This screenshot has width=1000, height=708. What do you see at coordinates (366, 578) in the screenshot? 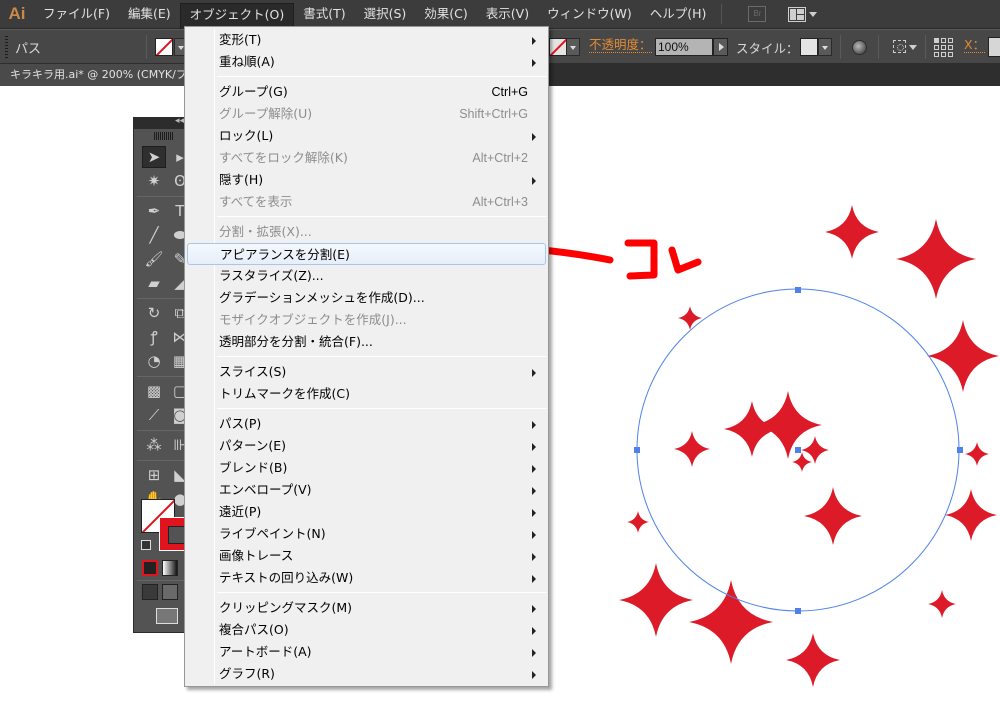
I see `menu-item: テキストの回り込み(W)` at bounding box center [366, 578].